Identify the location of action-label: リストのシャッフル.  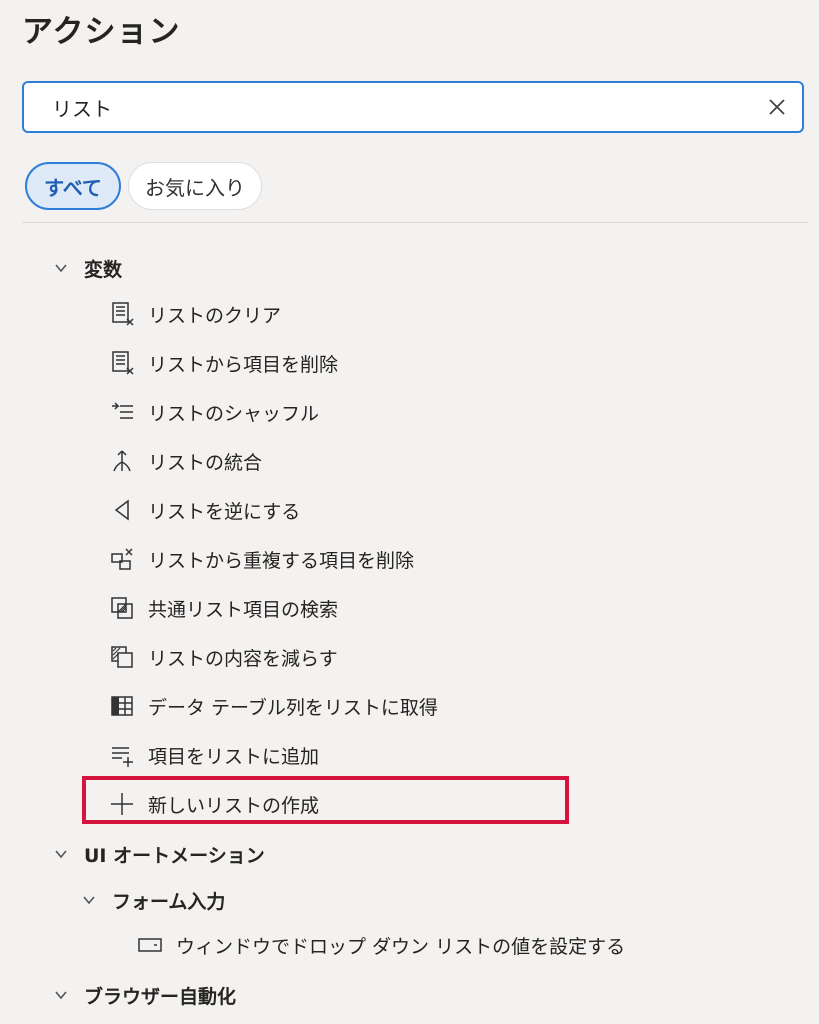
(234, 413).